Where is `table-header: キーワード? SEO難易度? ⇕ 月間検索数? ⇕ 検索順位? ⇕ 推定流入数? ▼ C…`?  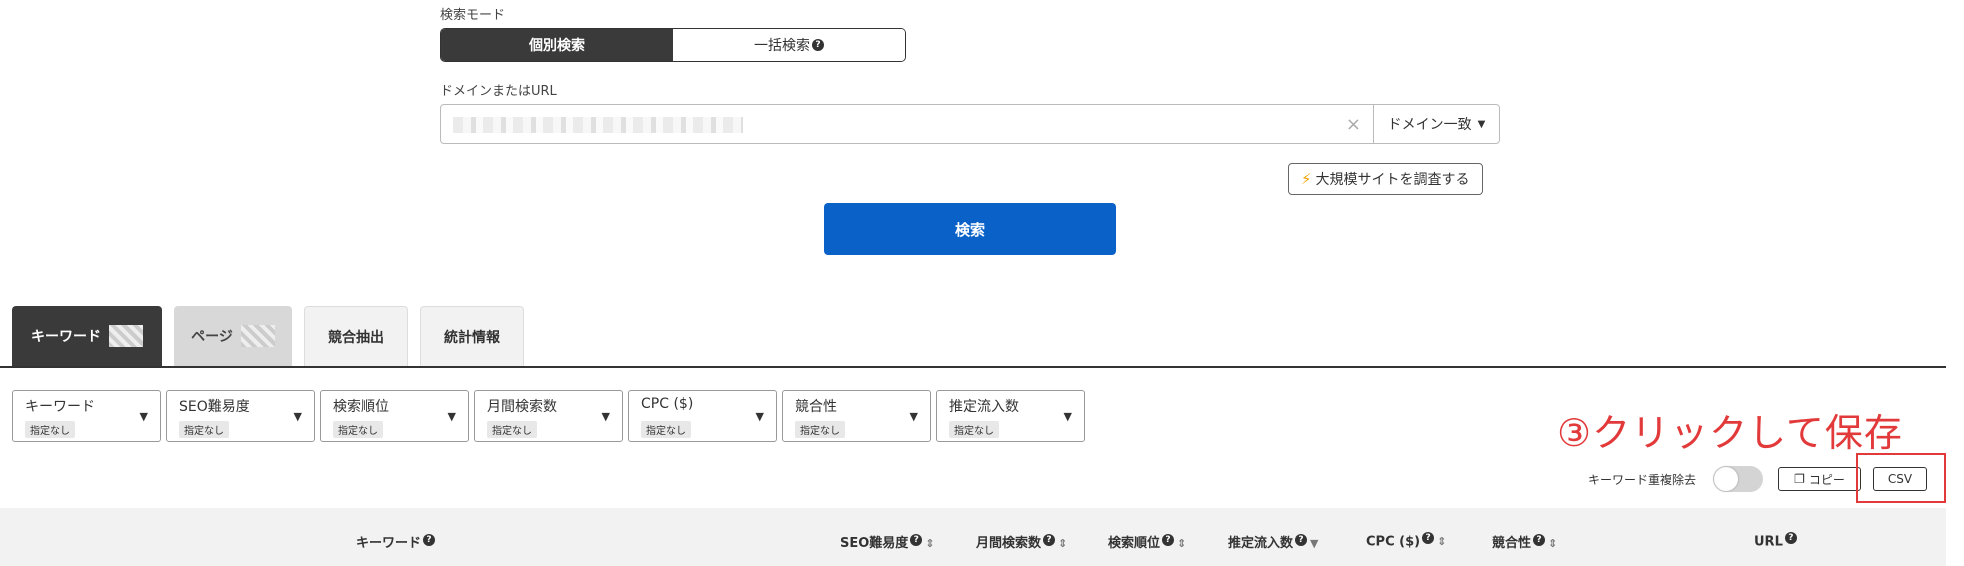 table-header: キーワード? SEO難易度? ⇕ 月間検索数? ⇕ 検索順位? ⇕ 推定流入数? ▼ C… is located at coordinates (973, 537).